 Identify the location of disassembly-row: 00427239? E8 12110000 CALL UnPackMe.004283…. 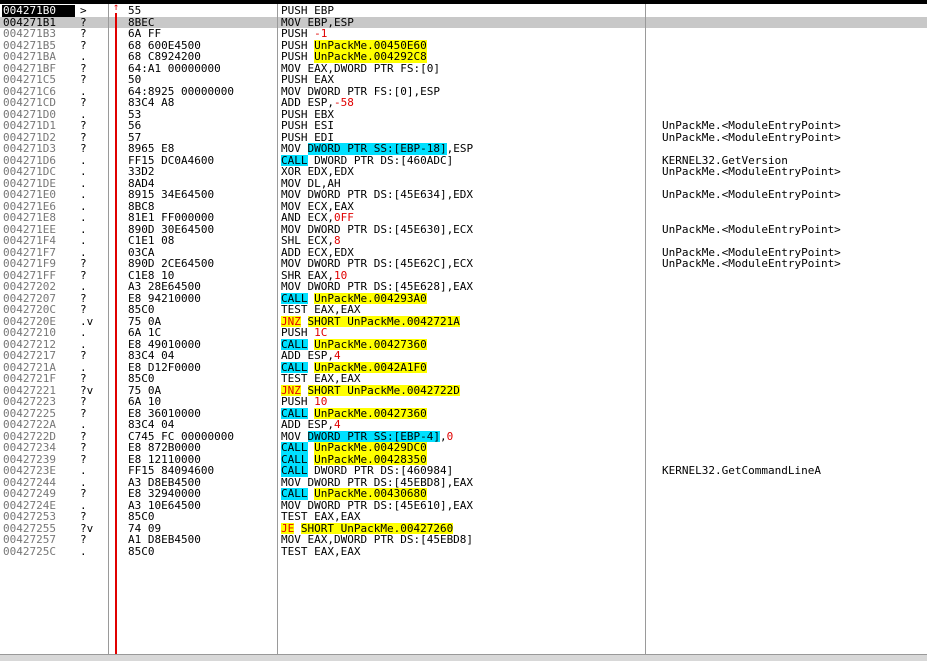
(463, 459).